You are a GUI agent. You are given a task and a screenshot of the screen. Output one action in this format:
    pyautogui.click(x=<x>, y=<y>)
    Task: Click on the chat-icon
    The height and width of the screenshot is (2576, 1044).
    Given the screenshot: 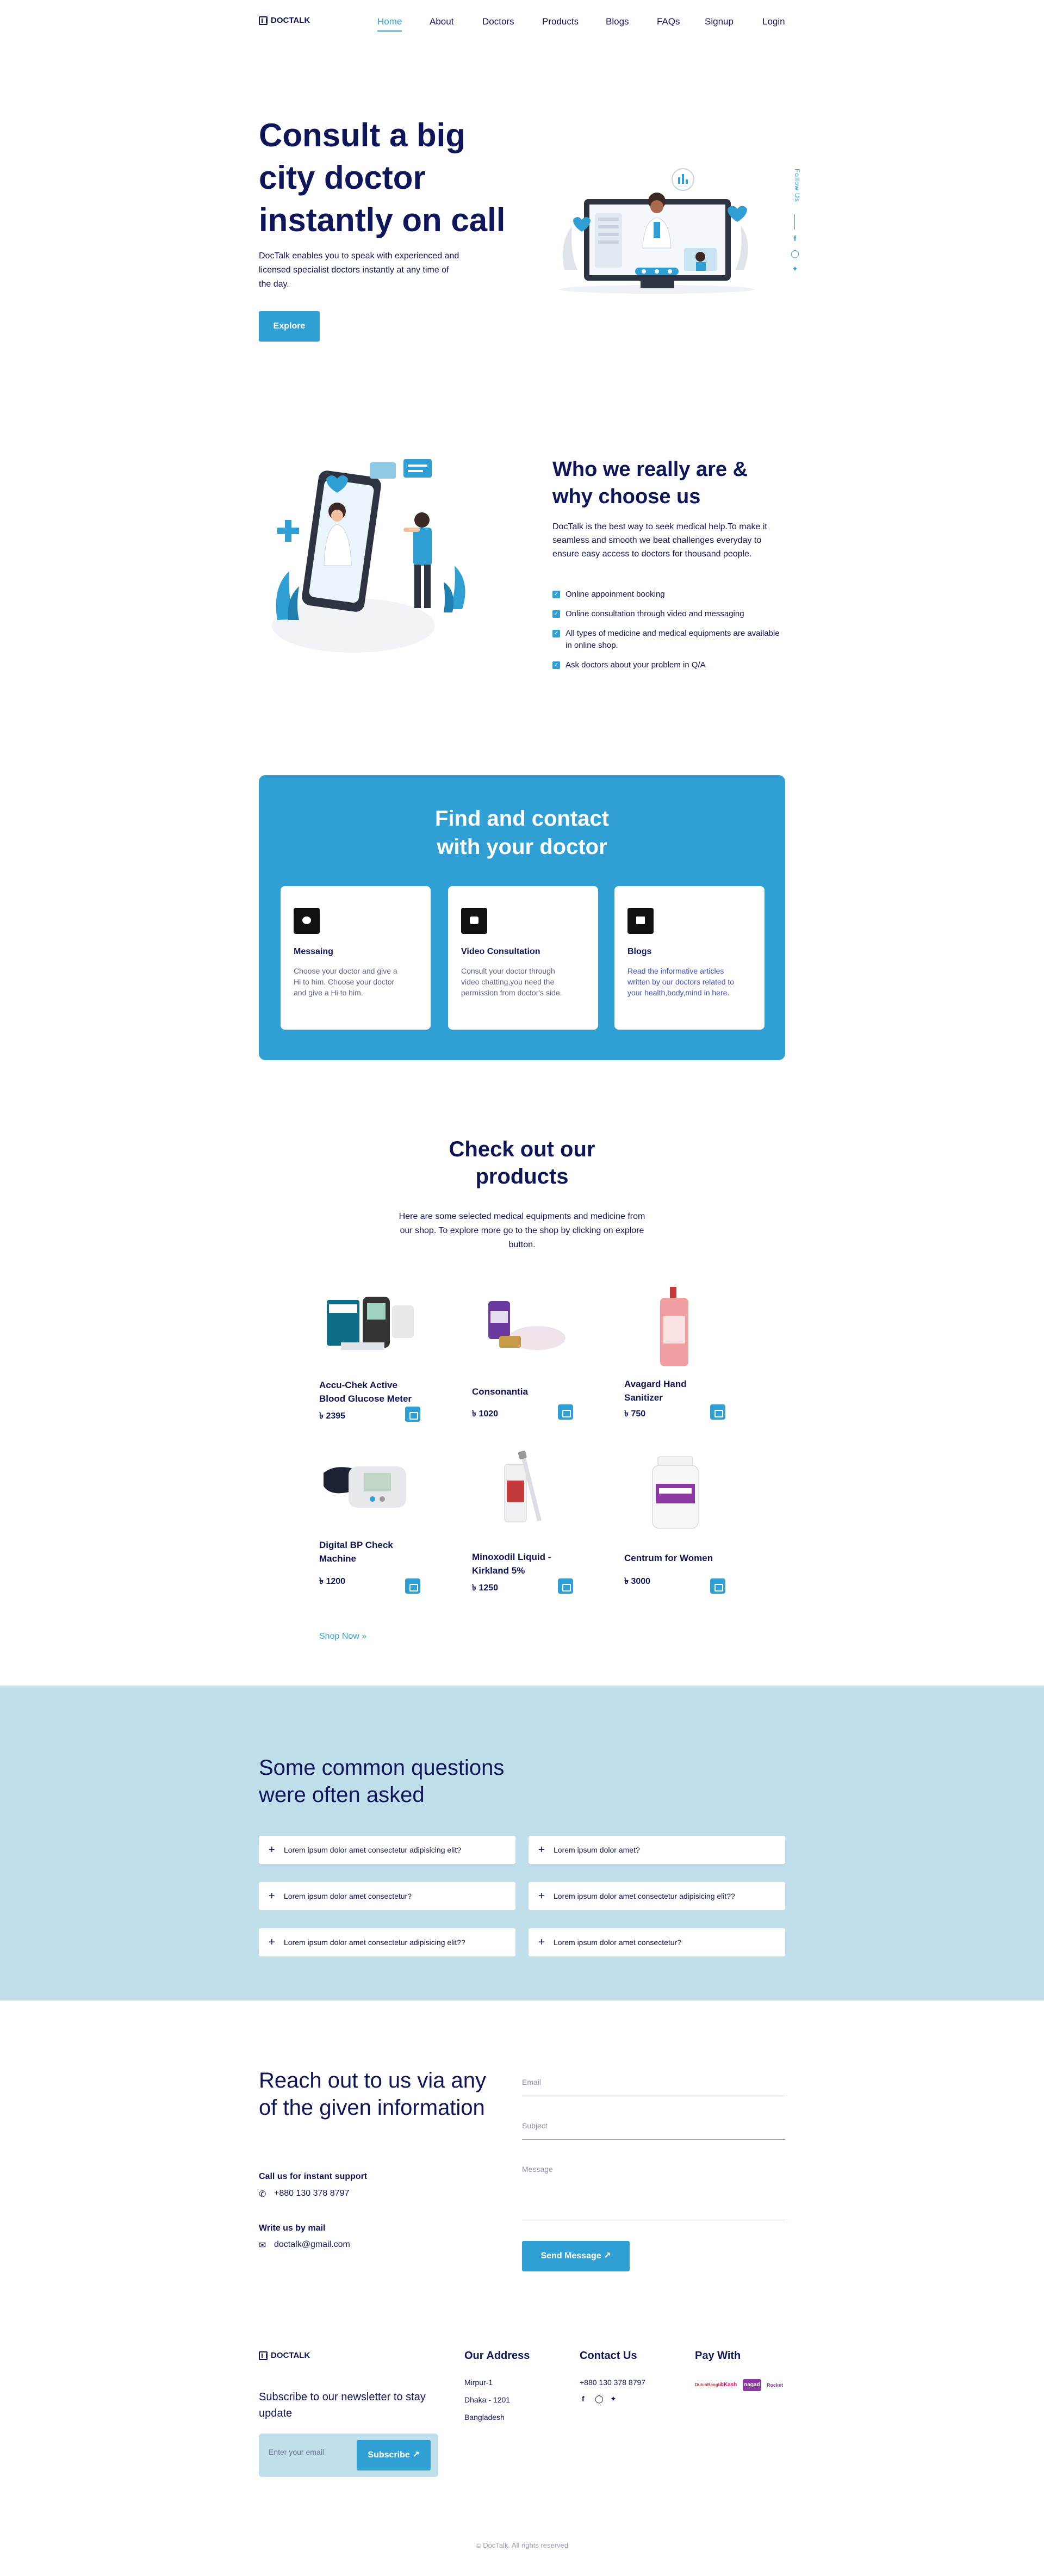 What is the action you would take?
    pyautogui.click(x=307, y=921)
    